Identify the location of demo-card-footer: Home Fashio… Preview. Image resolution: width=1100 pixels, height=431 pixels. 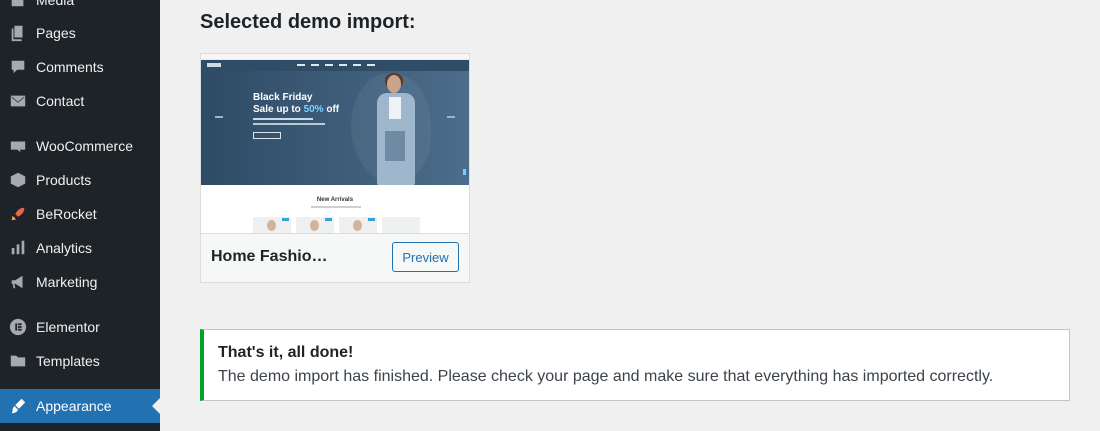
(335, 257).